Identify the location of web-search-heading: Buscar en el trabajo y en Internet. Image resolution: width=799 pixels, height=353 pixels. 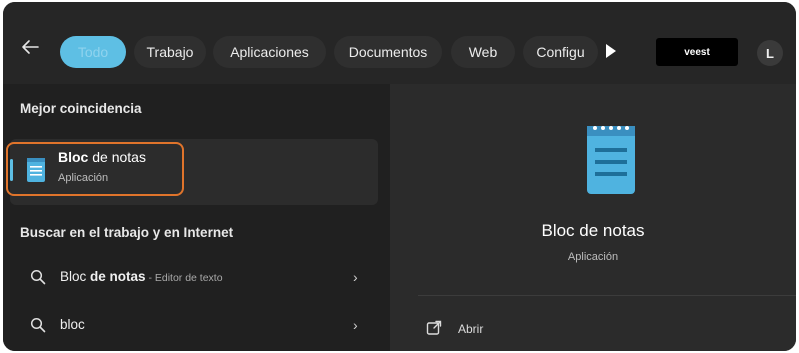
(127, 232).